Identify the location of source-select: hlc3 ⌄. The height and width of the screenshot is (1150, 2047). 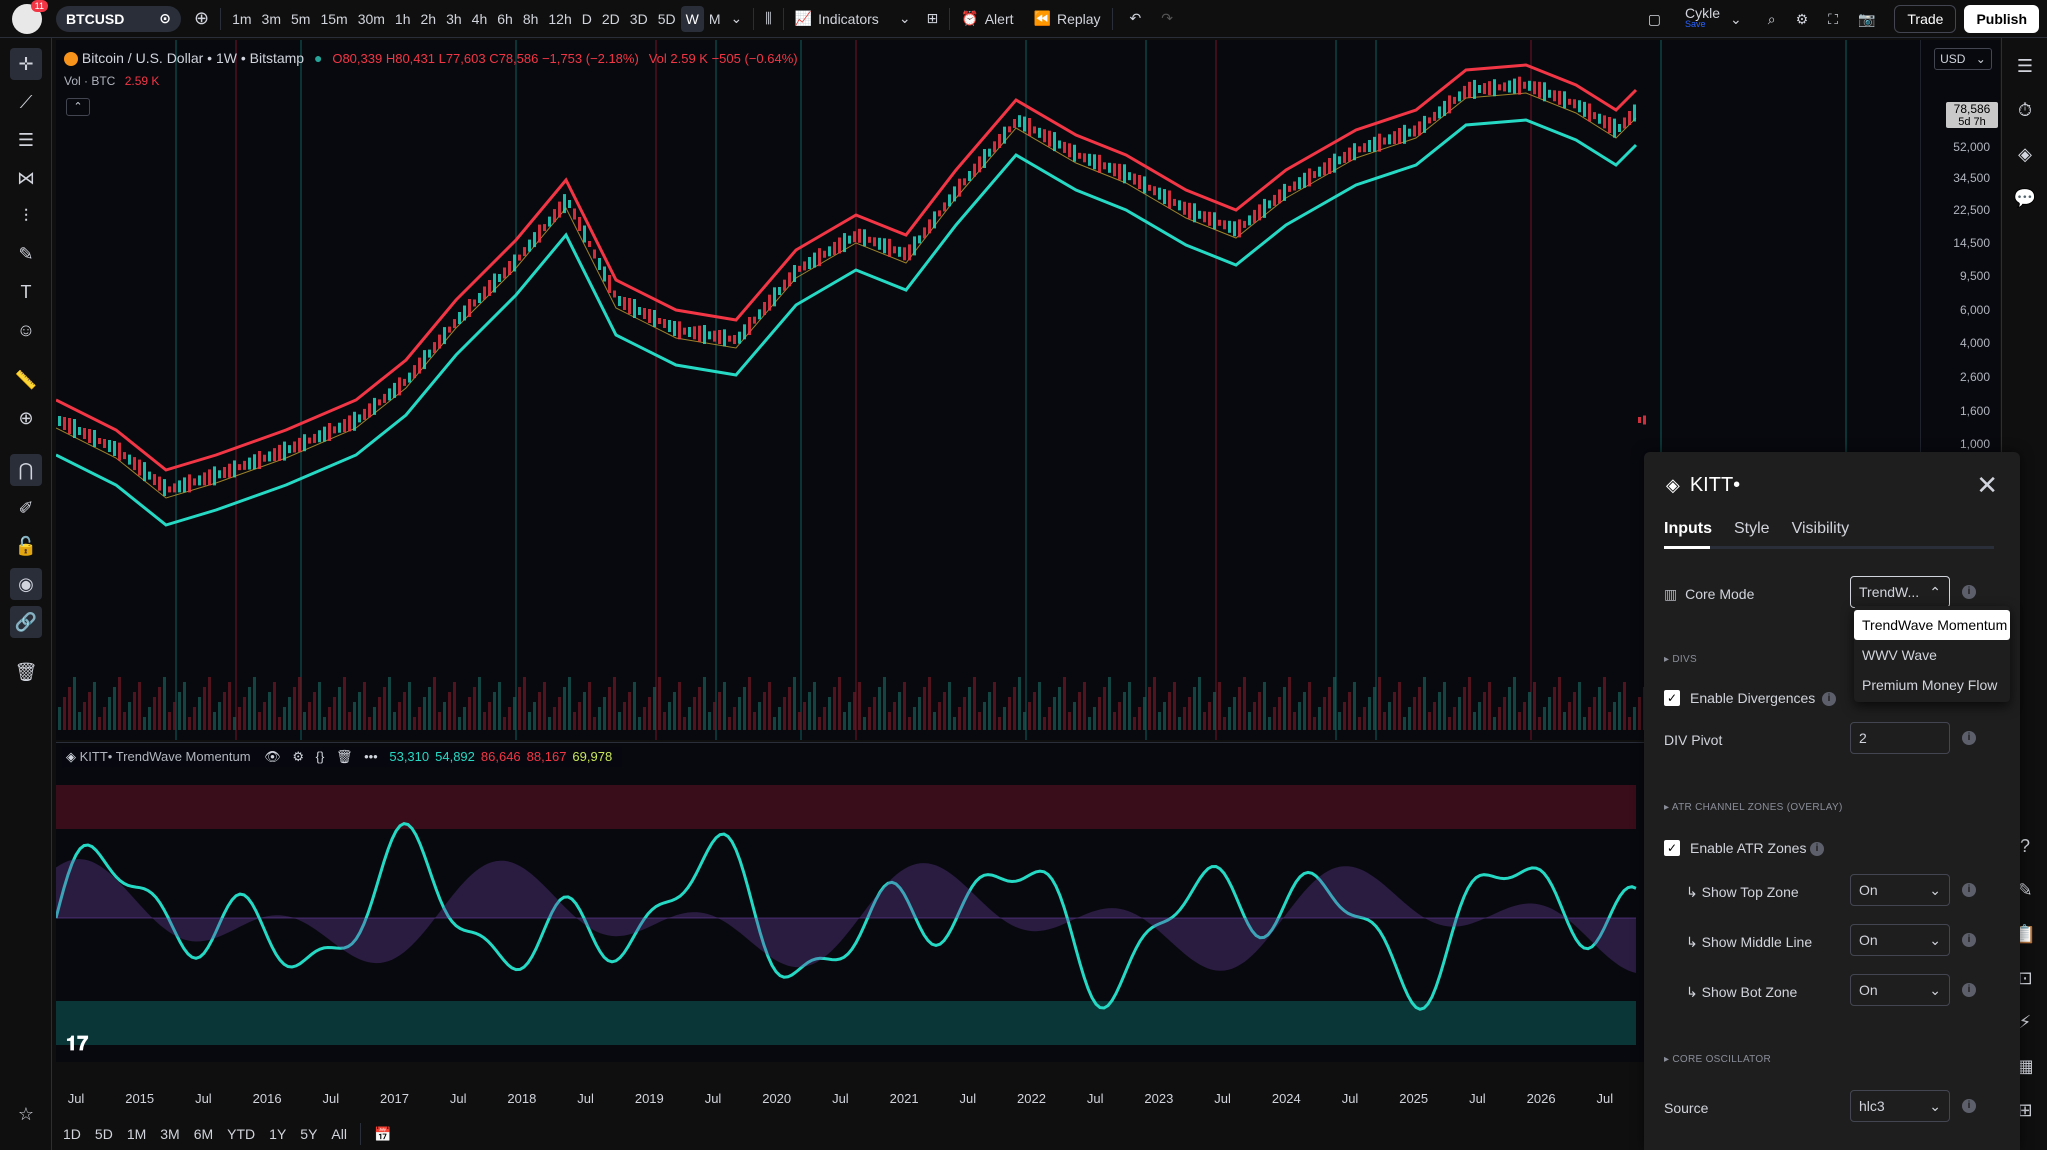
(1900, 1106).